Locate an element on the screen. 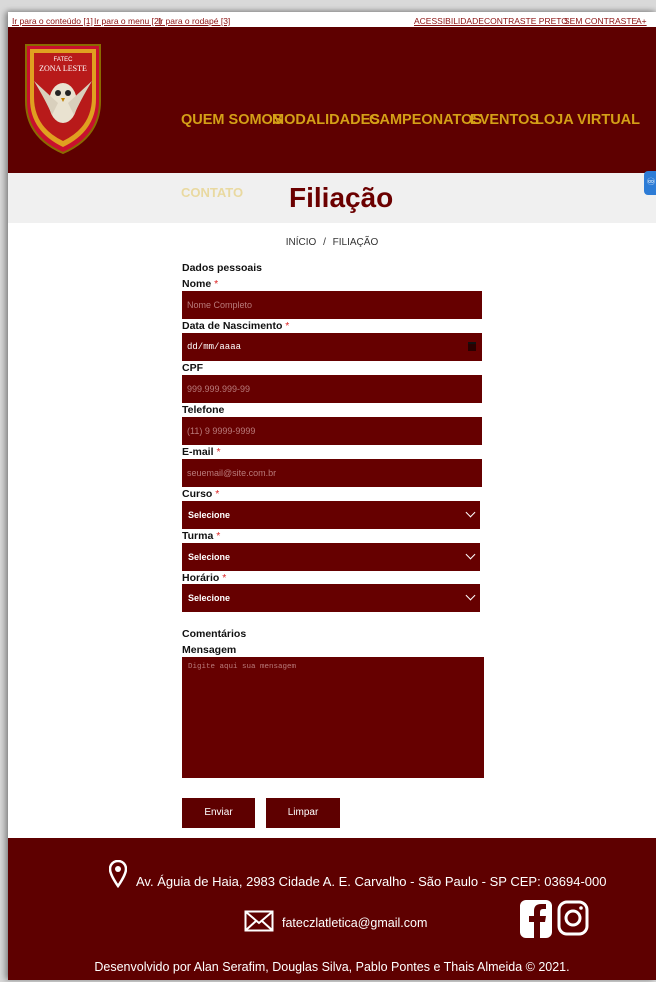 Image resolution: width=656 pixels, height=982 pixels. nav-loja-virtual: LOJA VIRTUAL is located at coordinates (587, 120).